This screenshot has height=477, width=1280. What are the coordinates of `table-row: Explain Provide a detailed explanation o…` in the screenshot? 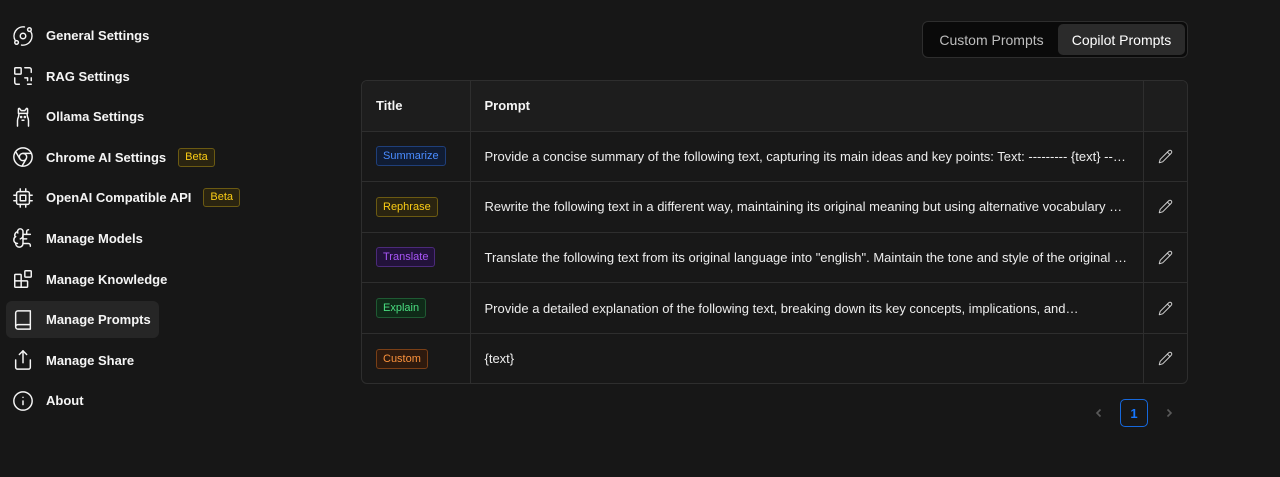 It's located at (774, 308).